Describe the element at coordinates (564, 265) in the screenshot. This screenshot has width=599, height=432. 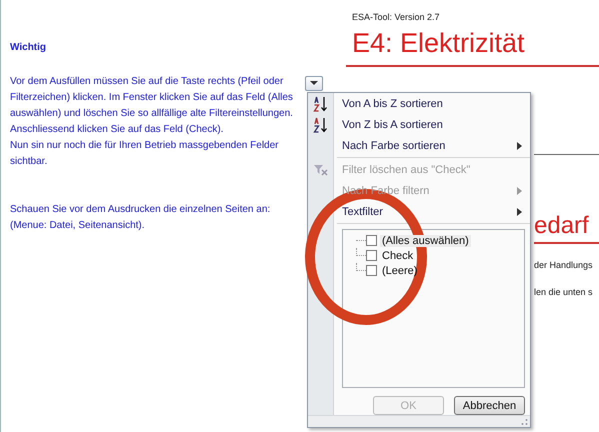
I see `cell-text: der Handlungs` at that location.